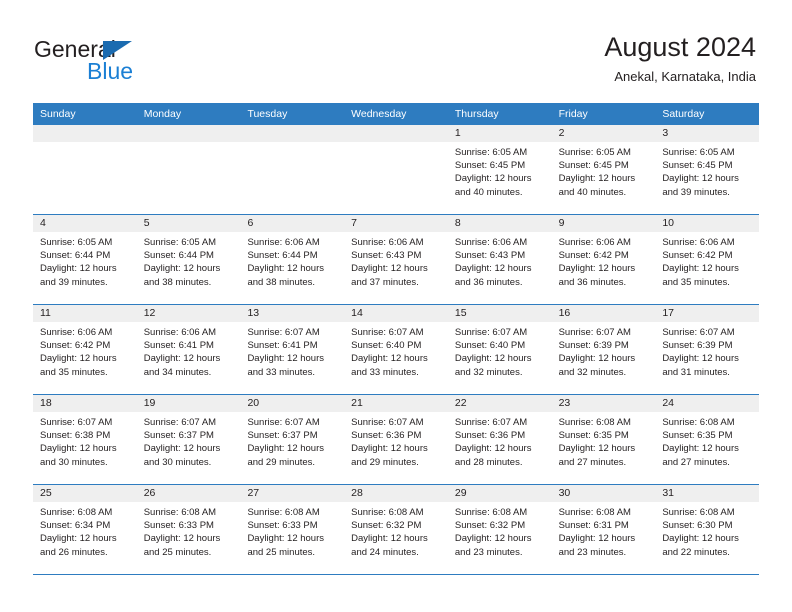 The width and height of the screenshot is (792, 612). What do you see at coordinates (74, 462) in the screenshot?
I see `daylight-text-line2: and 30 minutes.` at bounding box center [74, 462].